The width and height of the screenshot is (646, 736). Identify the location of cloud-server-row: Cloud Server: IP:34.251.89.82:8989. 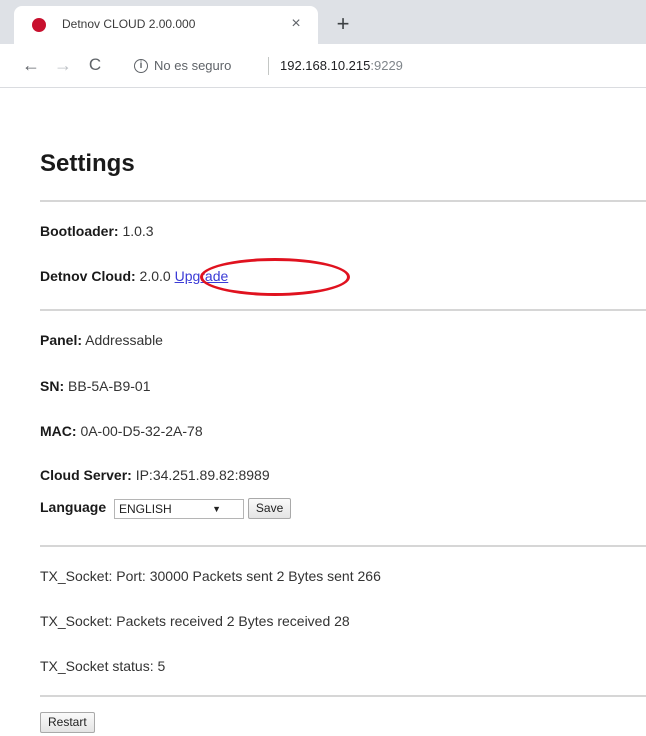
(155, 475).